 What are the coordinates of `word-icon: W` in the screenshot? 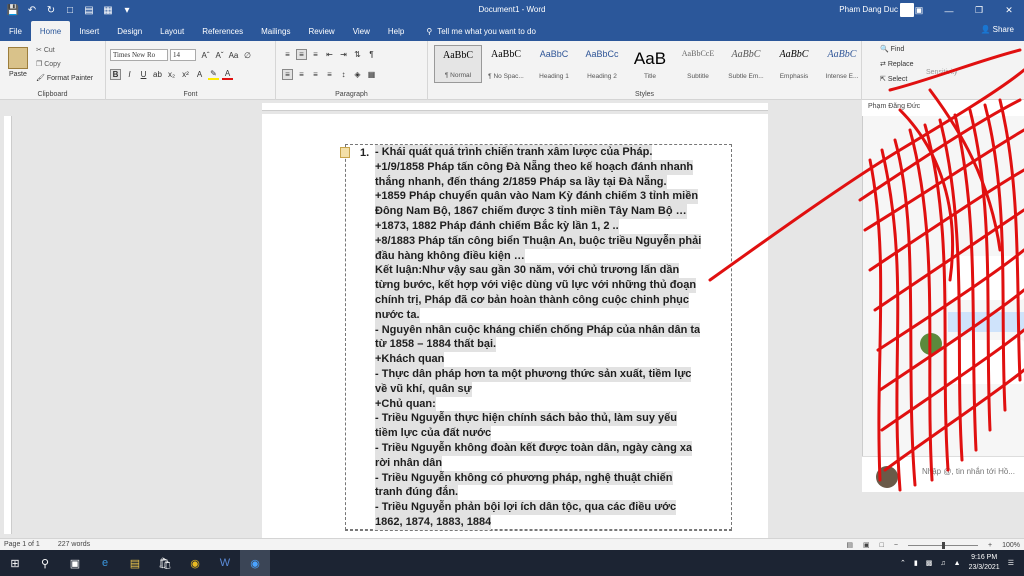 It's located at (225, 563).